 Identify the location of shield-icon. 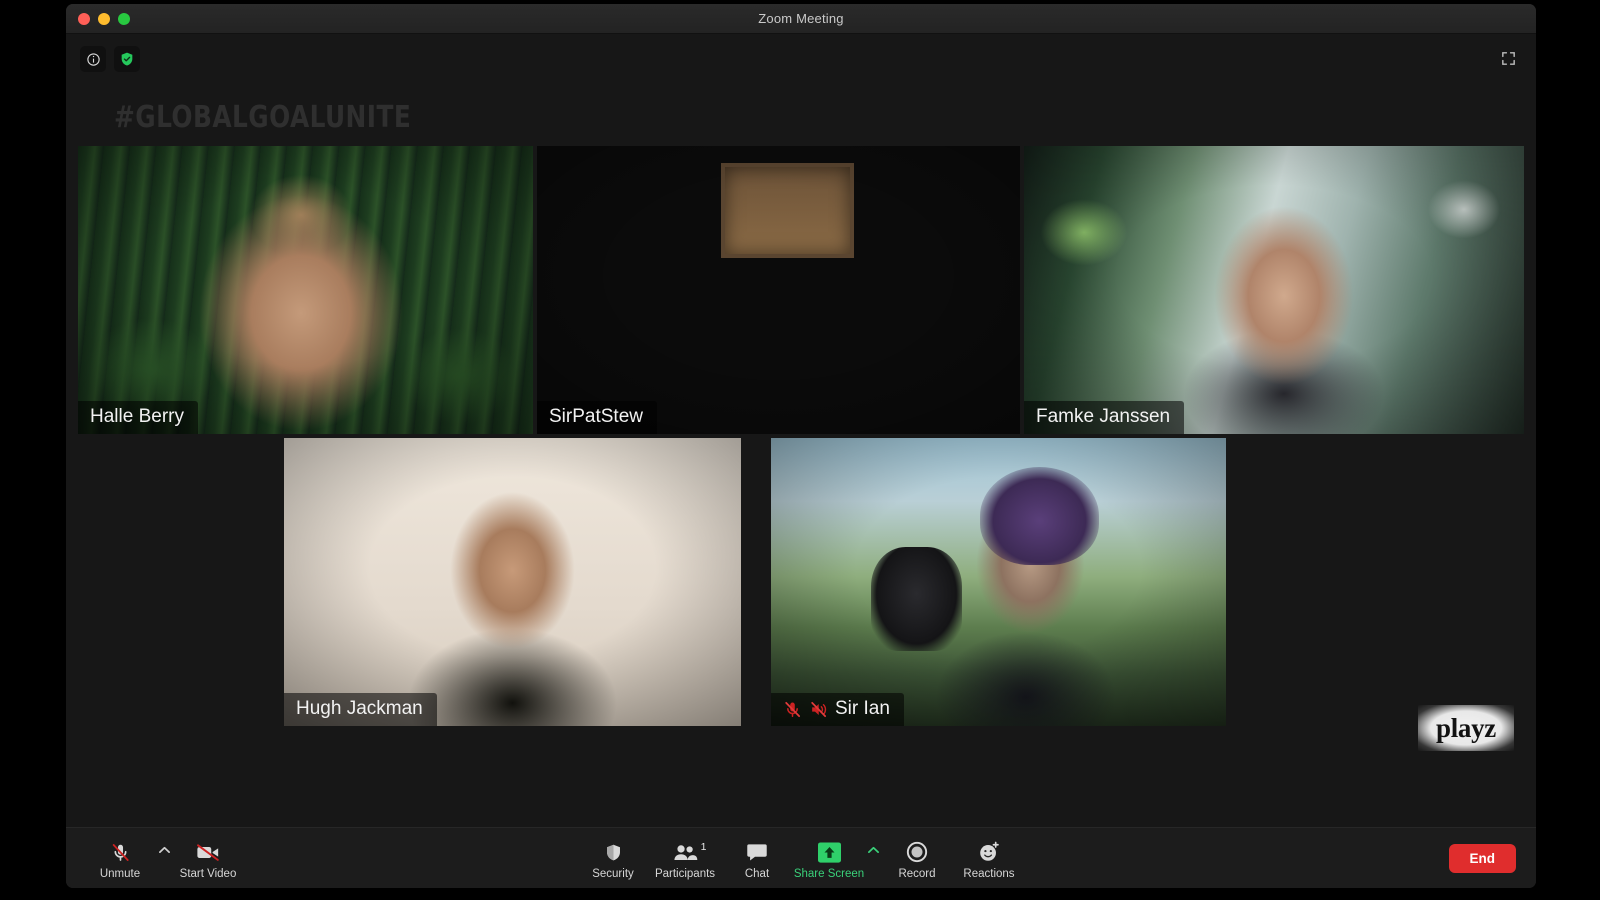
(613, 852).